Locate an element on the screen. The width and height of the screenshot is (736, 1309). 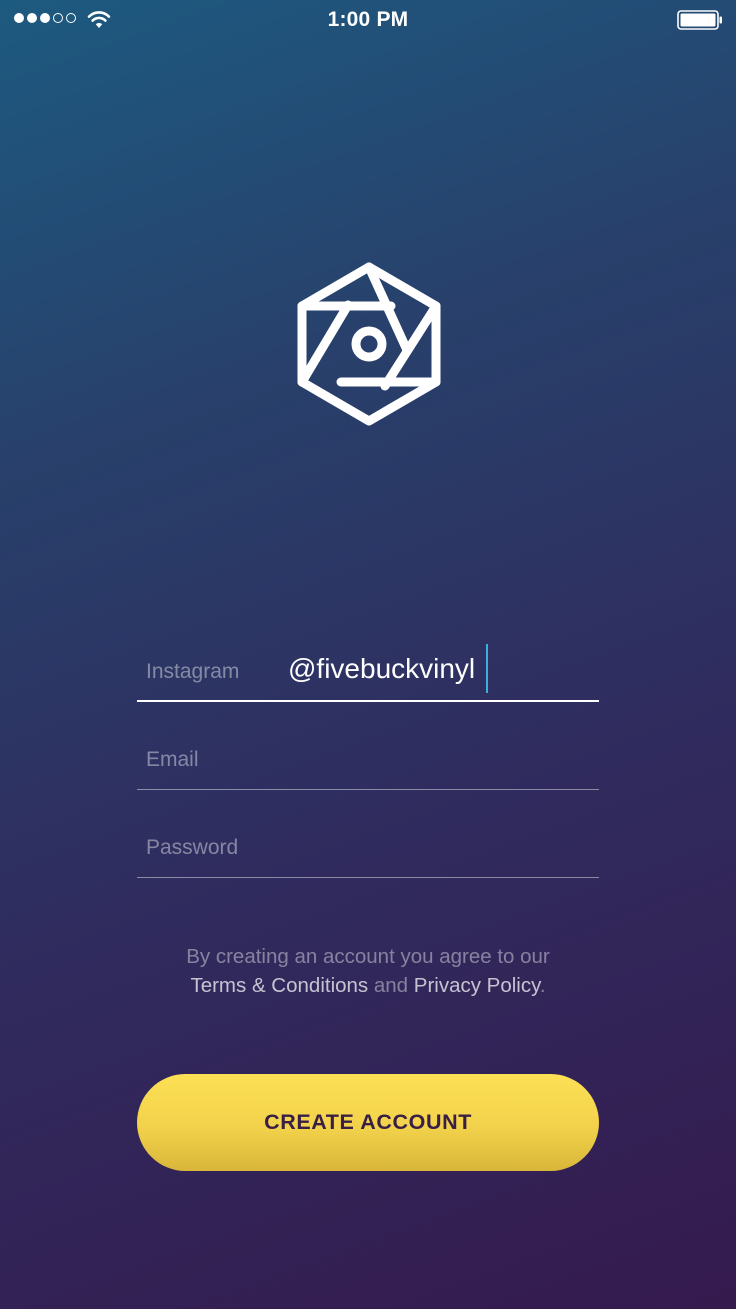
terms-notice-intro: By creating an account you agree to our is located at coordinates (368, 956).